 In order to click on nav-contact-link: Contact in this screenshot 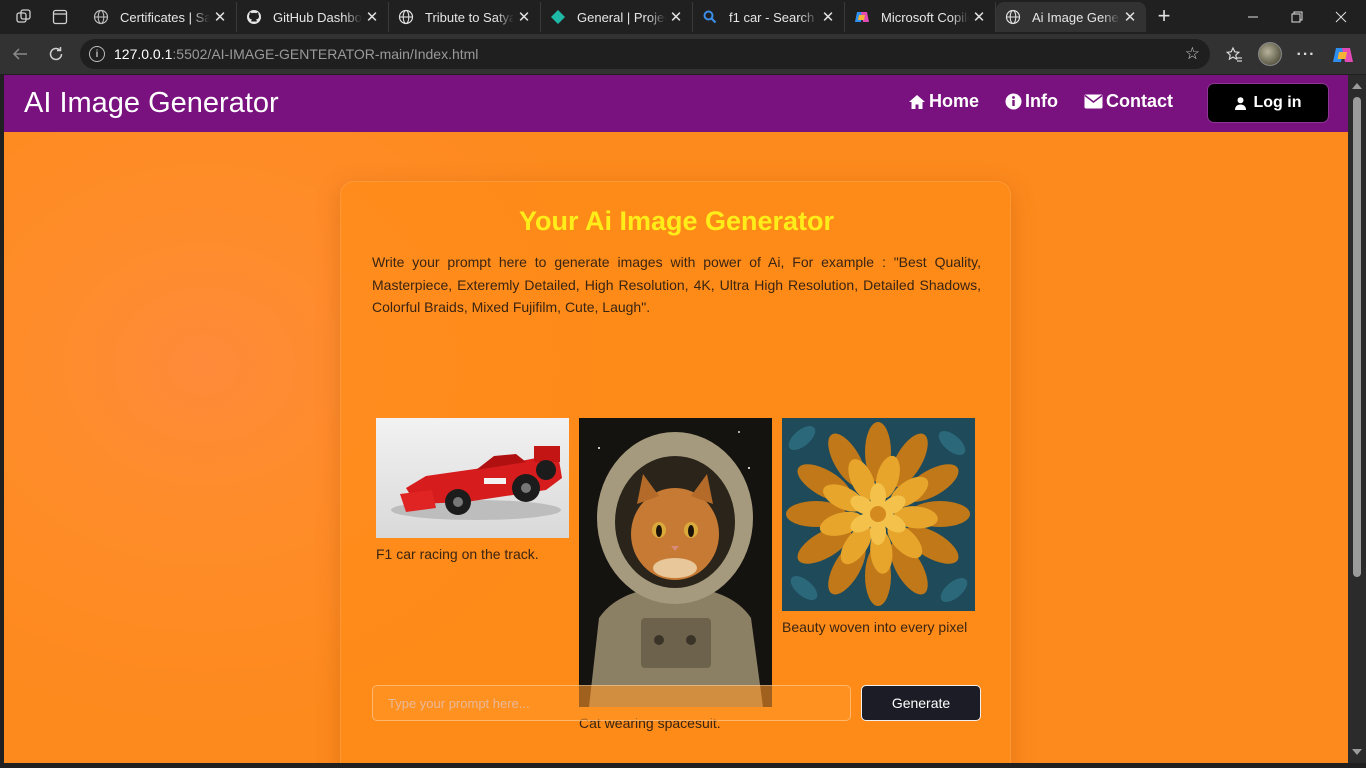, I will do `click(1128, 101)`.